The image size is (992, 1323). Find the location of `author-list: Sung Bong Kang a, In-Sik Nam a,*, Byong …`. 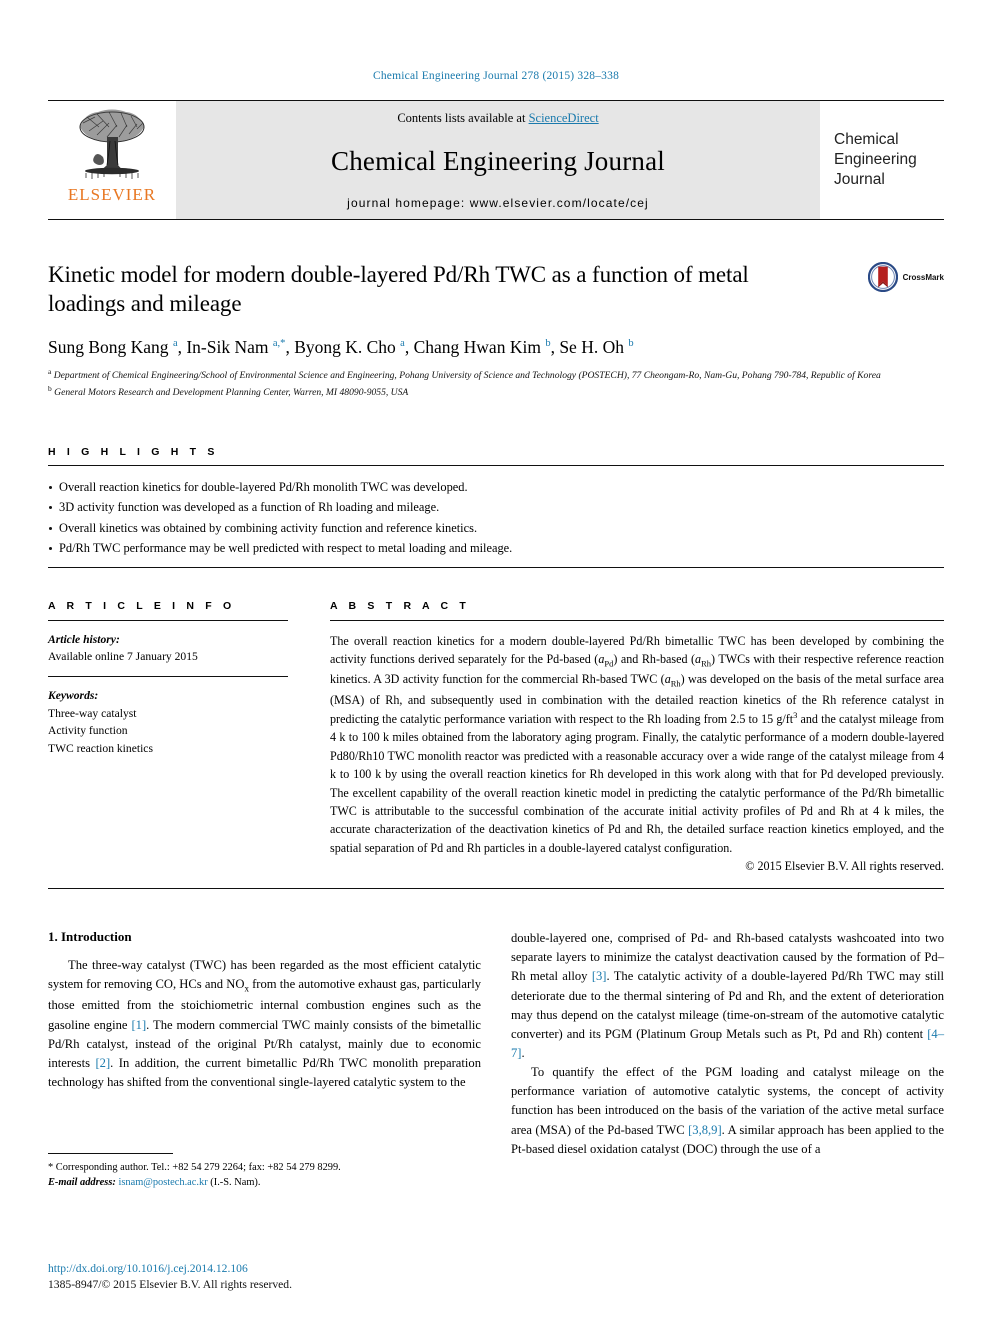

author-list: Sung Bong Kang a, In-Sik Nam a,*, Byong … is located at coordinates (341, 346).